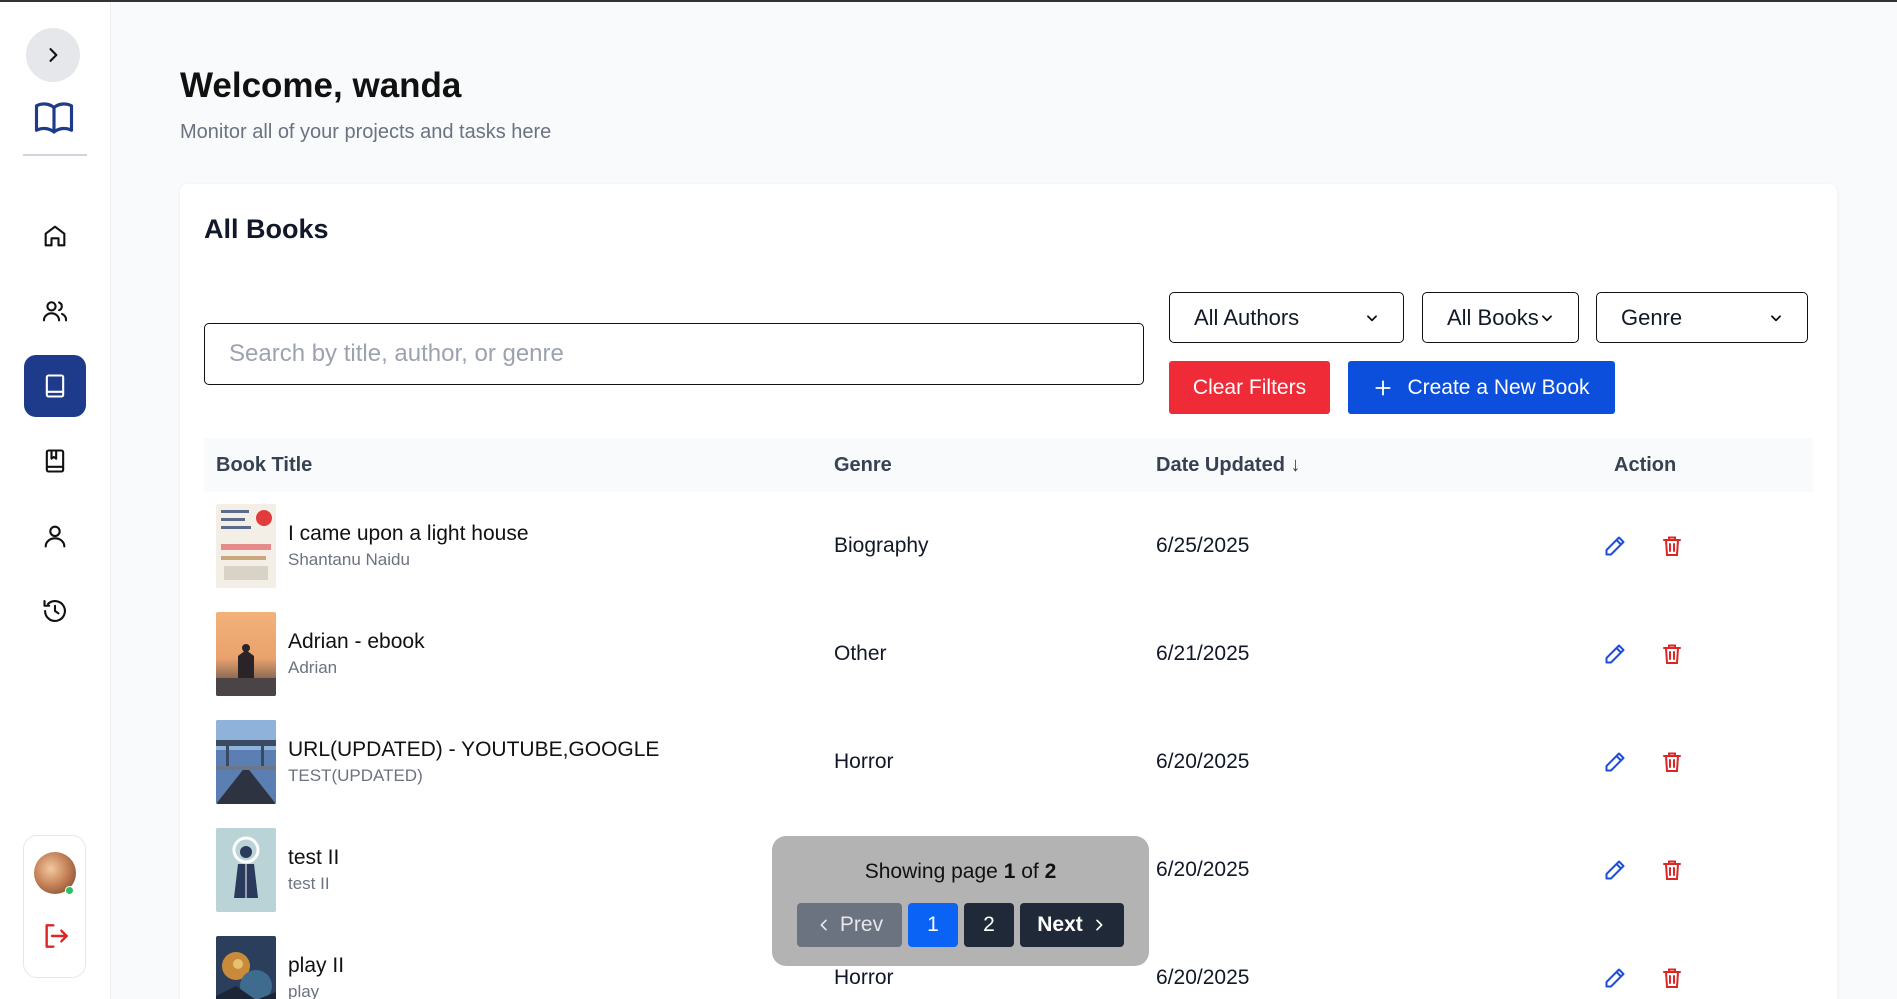 Image resolution: width=1897 pixels, height=999 pixels. I want to click on pagination-status: Showing page 1 of 2, so click(960, 872).